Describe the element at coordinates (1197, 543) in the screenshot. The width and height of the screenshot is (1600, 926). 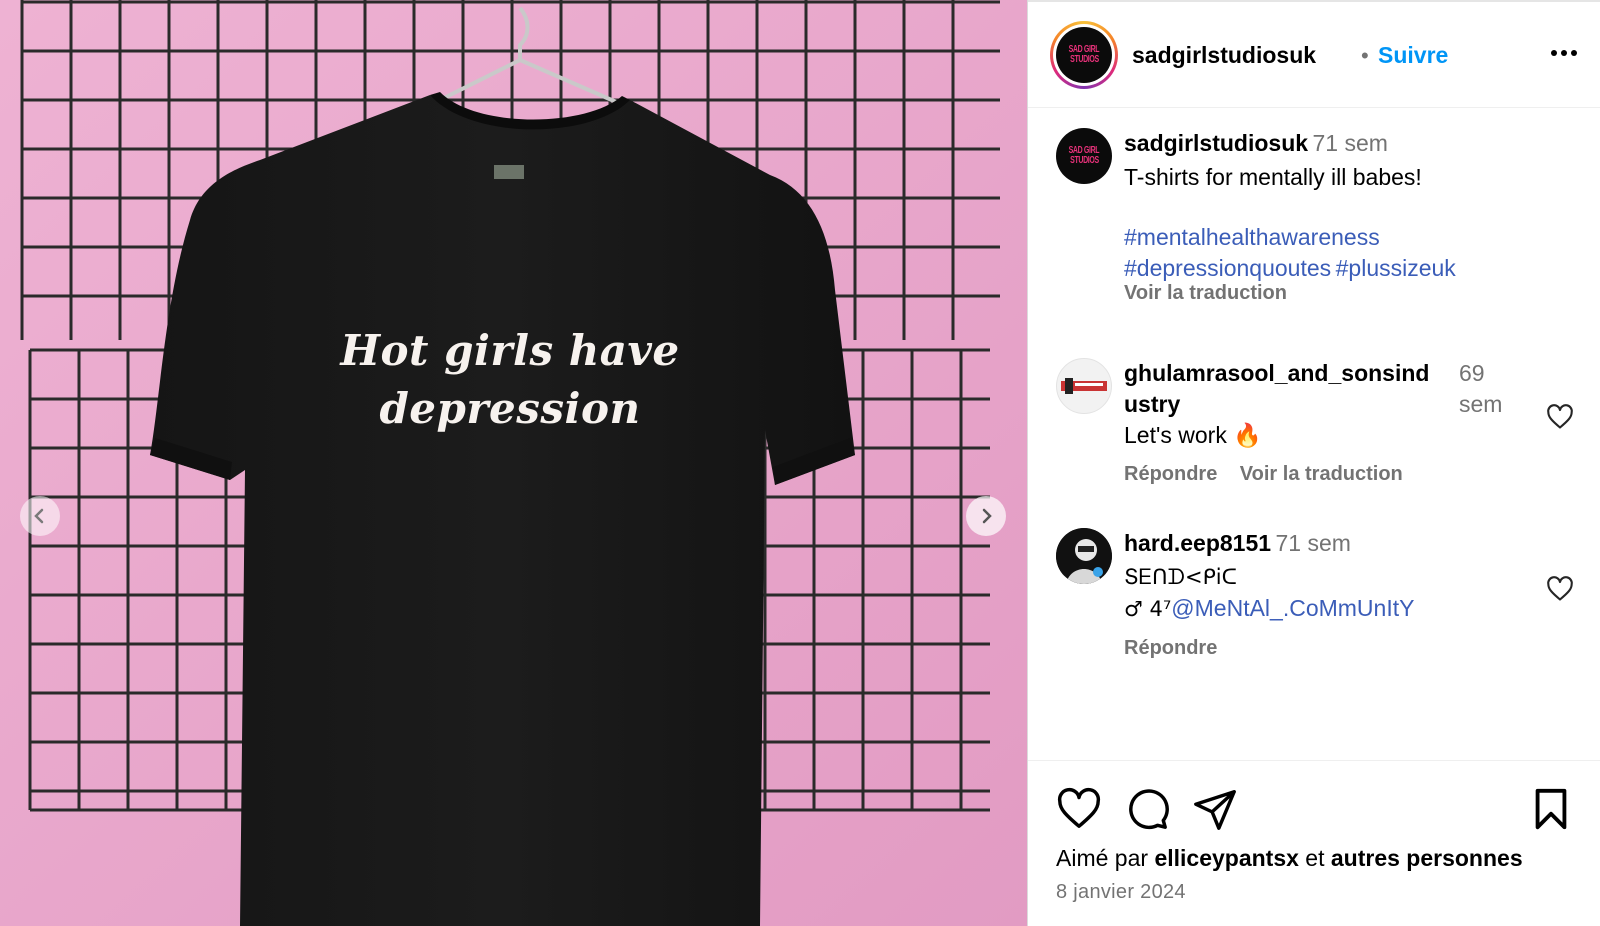
I see `commenter-username: hard.eep8151` at that location.